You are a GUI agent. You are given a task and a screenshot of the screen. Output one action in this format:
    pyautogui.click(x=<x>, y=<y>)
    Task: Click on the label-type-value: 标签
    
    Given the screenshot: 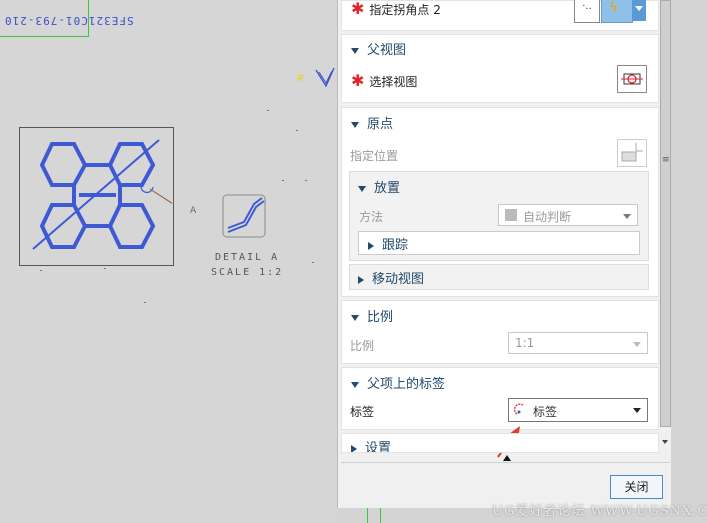 What is the action you would take?
    pyautogui.click(x=545, y=412)
    